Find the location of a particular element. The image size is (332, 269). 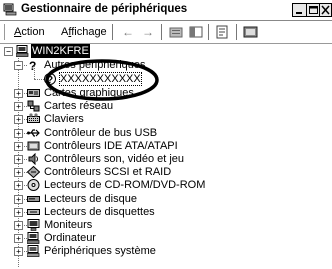

tree-item-label: Contrôleurs IDE ATA/ATAPI is located at coordinates (111, 145).